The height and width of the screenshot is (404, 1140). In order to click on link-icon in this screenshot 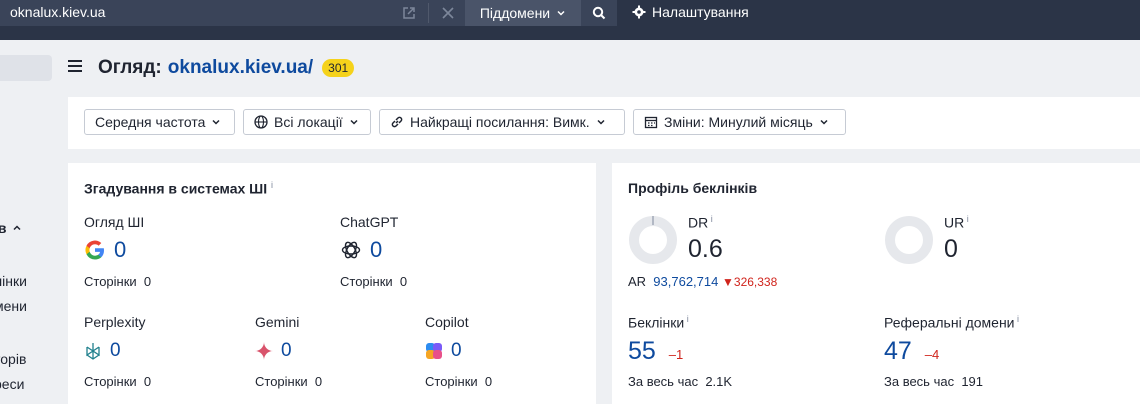, I will do `click(397, 122)`.